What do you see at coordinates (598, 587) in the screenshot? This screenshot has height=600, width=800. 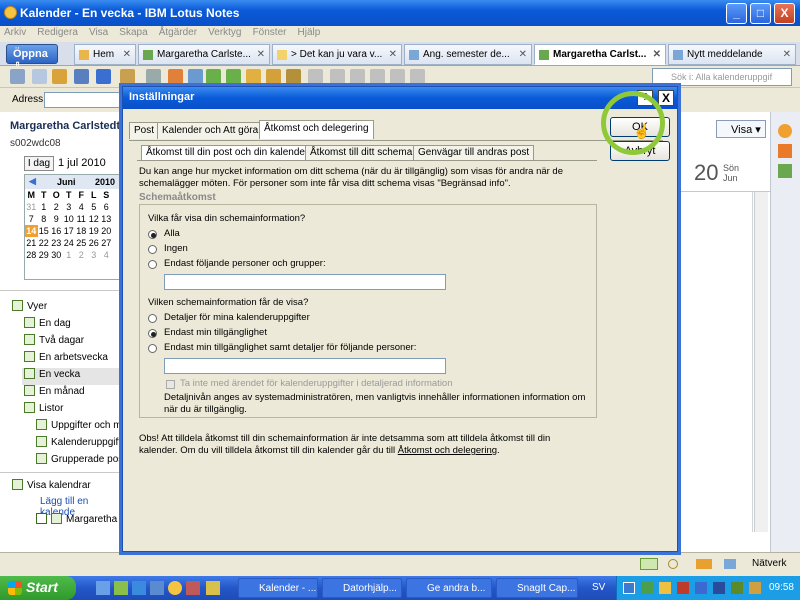 I see `language-indicator: SV` at bounding box center [598, 587].